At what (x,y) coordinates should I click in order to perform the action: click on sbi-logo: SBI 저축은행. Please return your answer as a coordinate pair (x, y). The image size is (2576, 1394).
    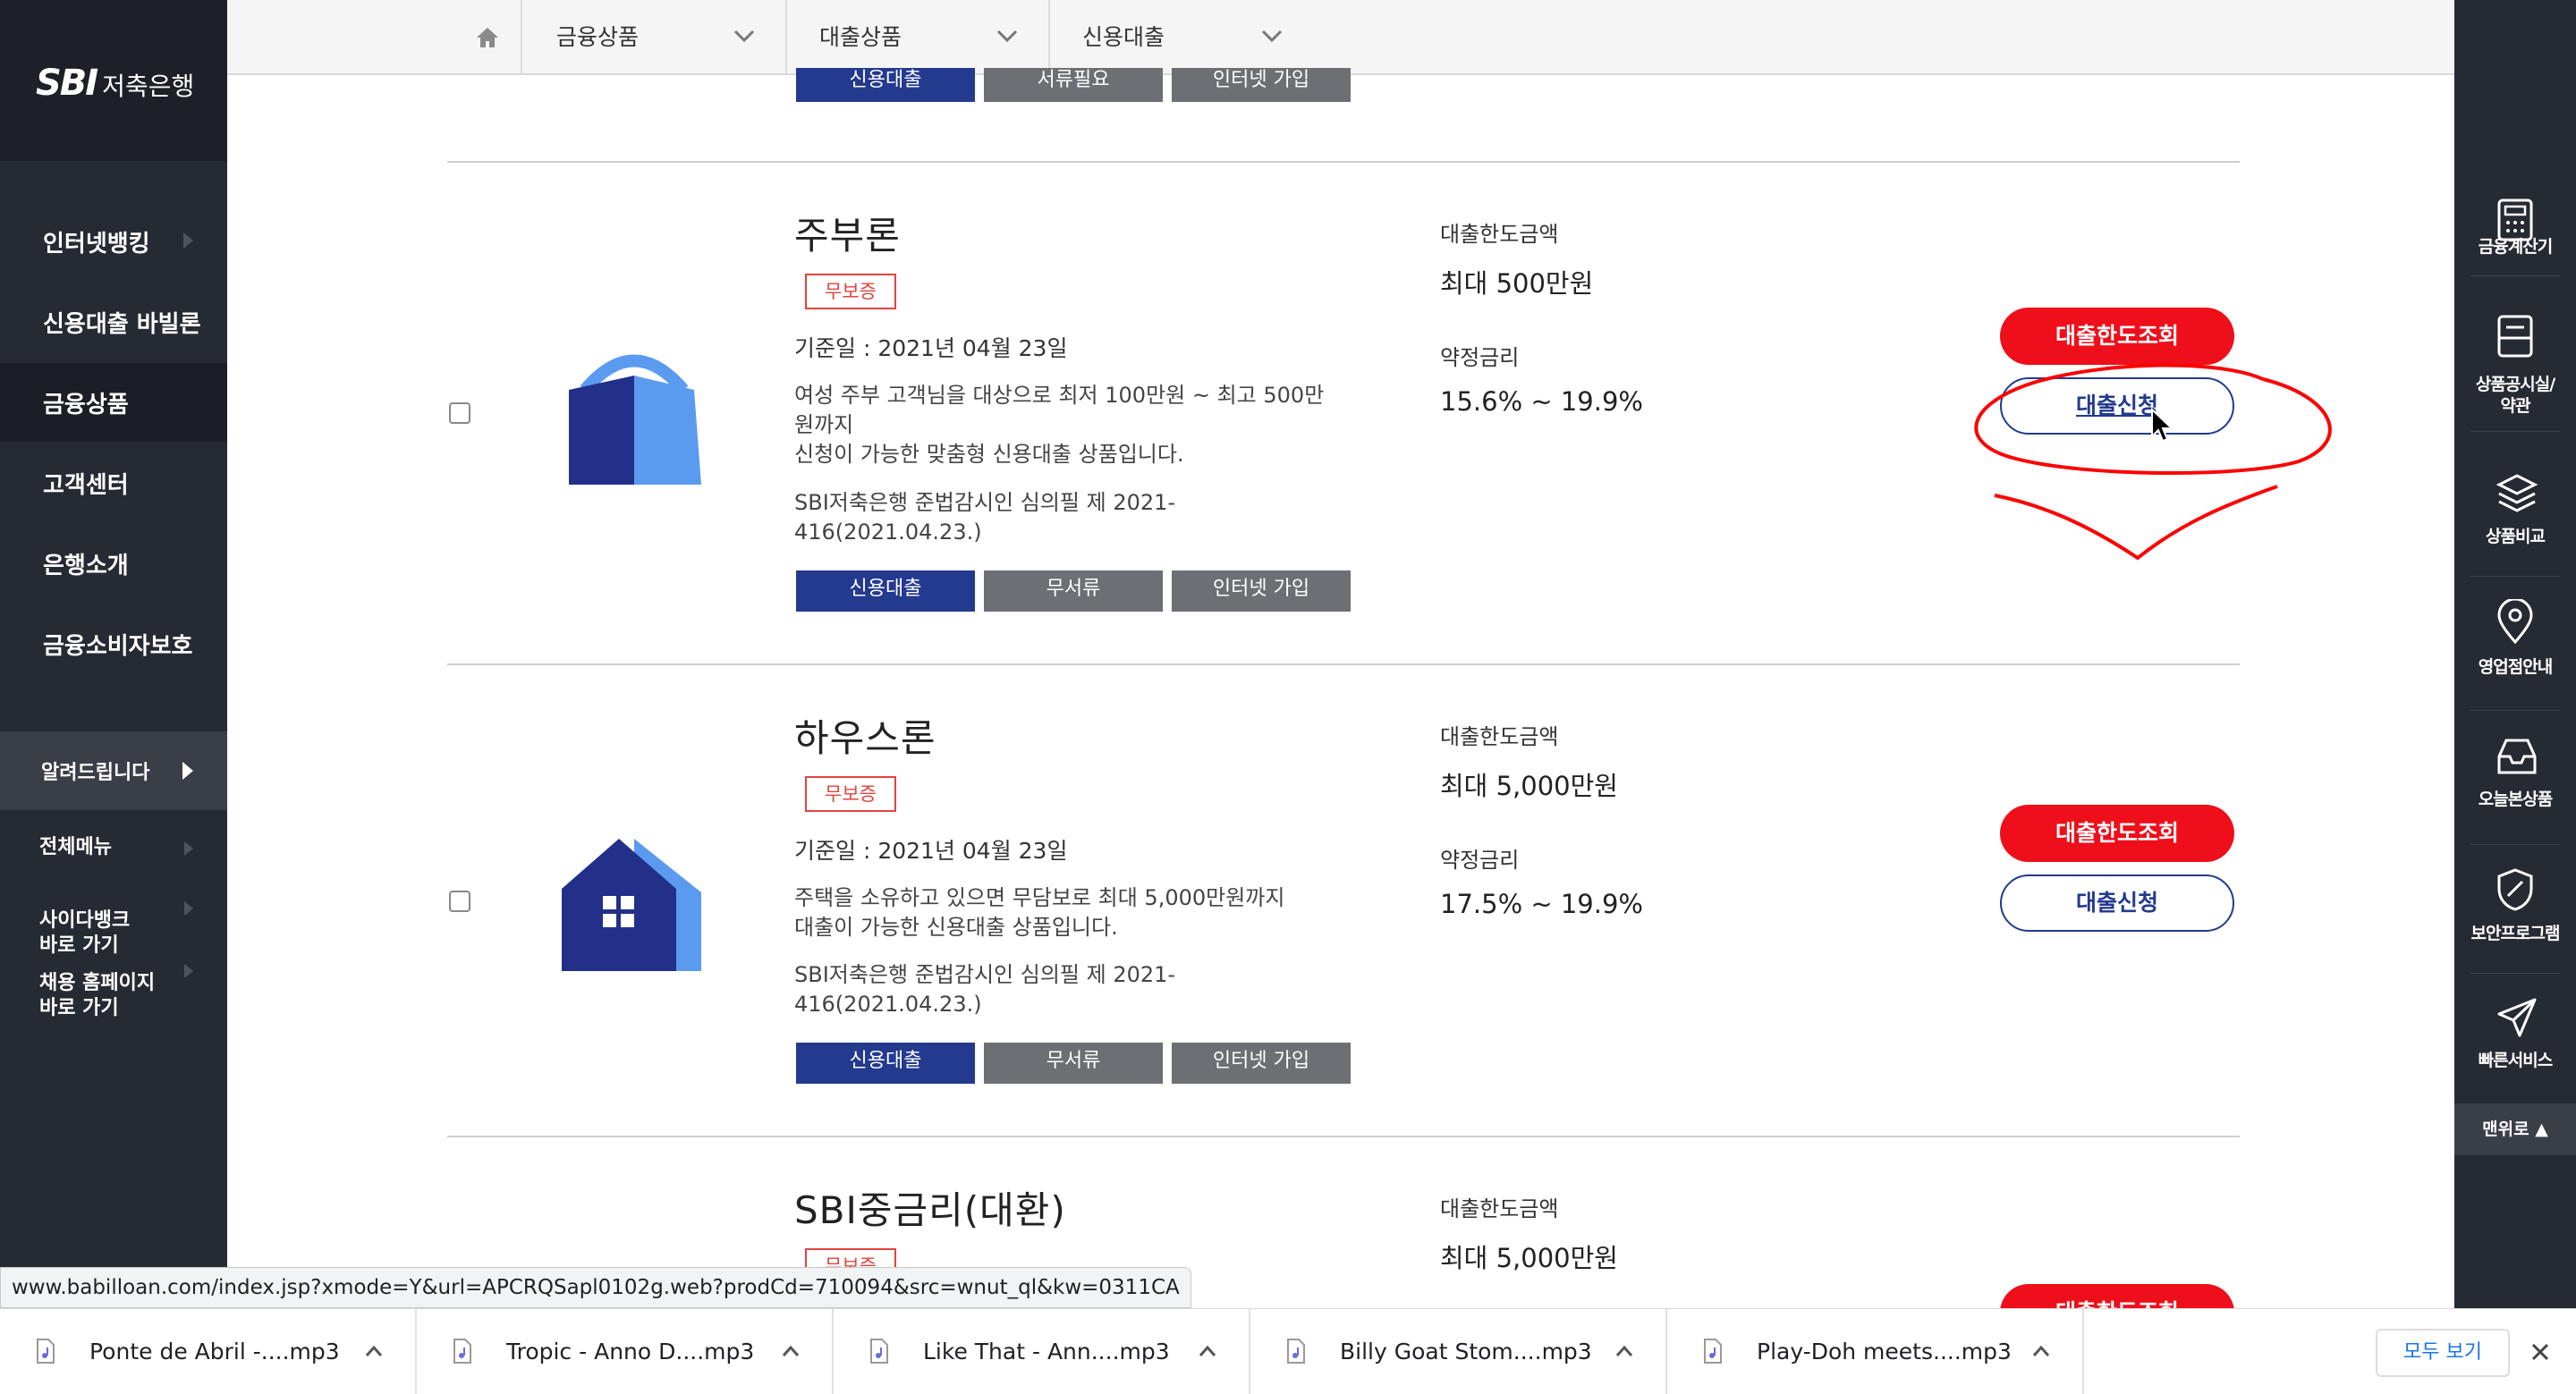
    Looking at the image, I should click on (115, 83).